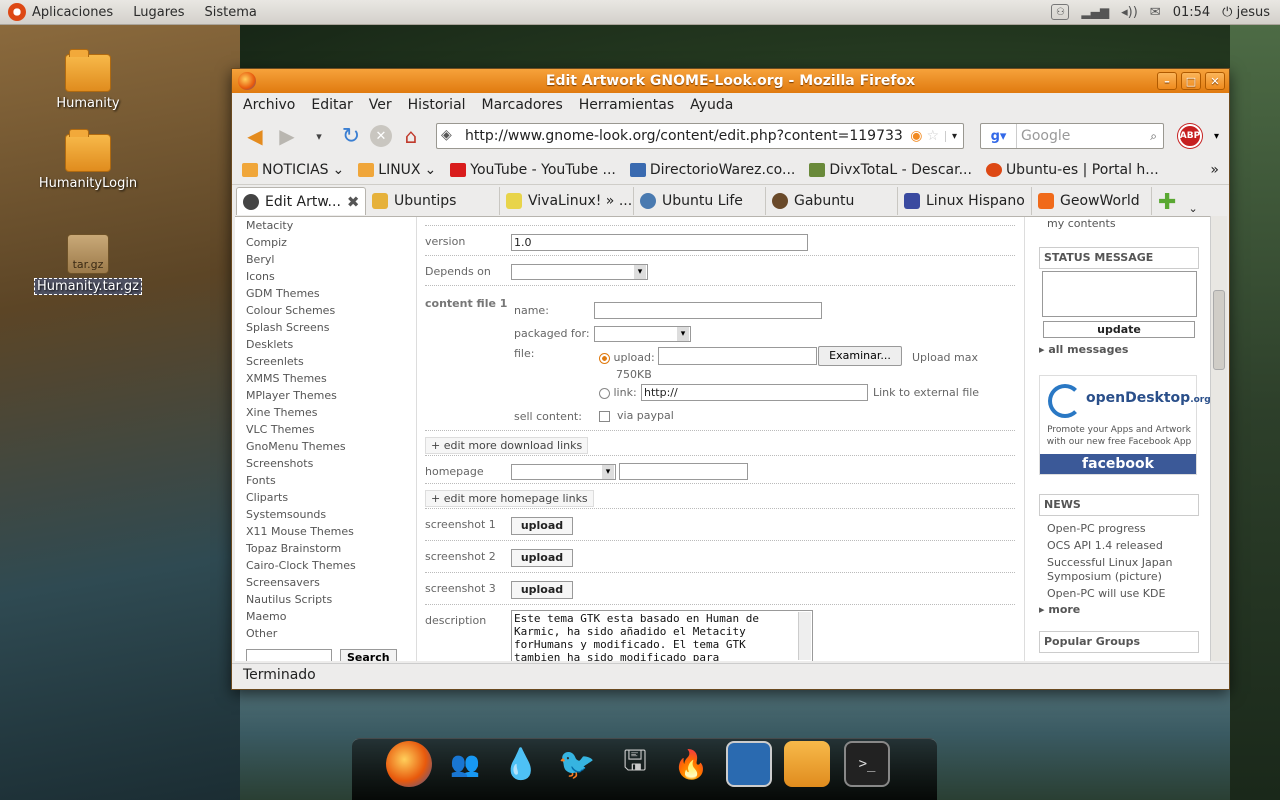 This screenshot has height=800, width=1280. What do you see at coordinates (331, 259) in the screenshot?
I see `category-link: Beryl` at bounding box center [331, 259].